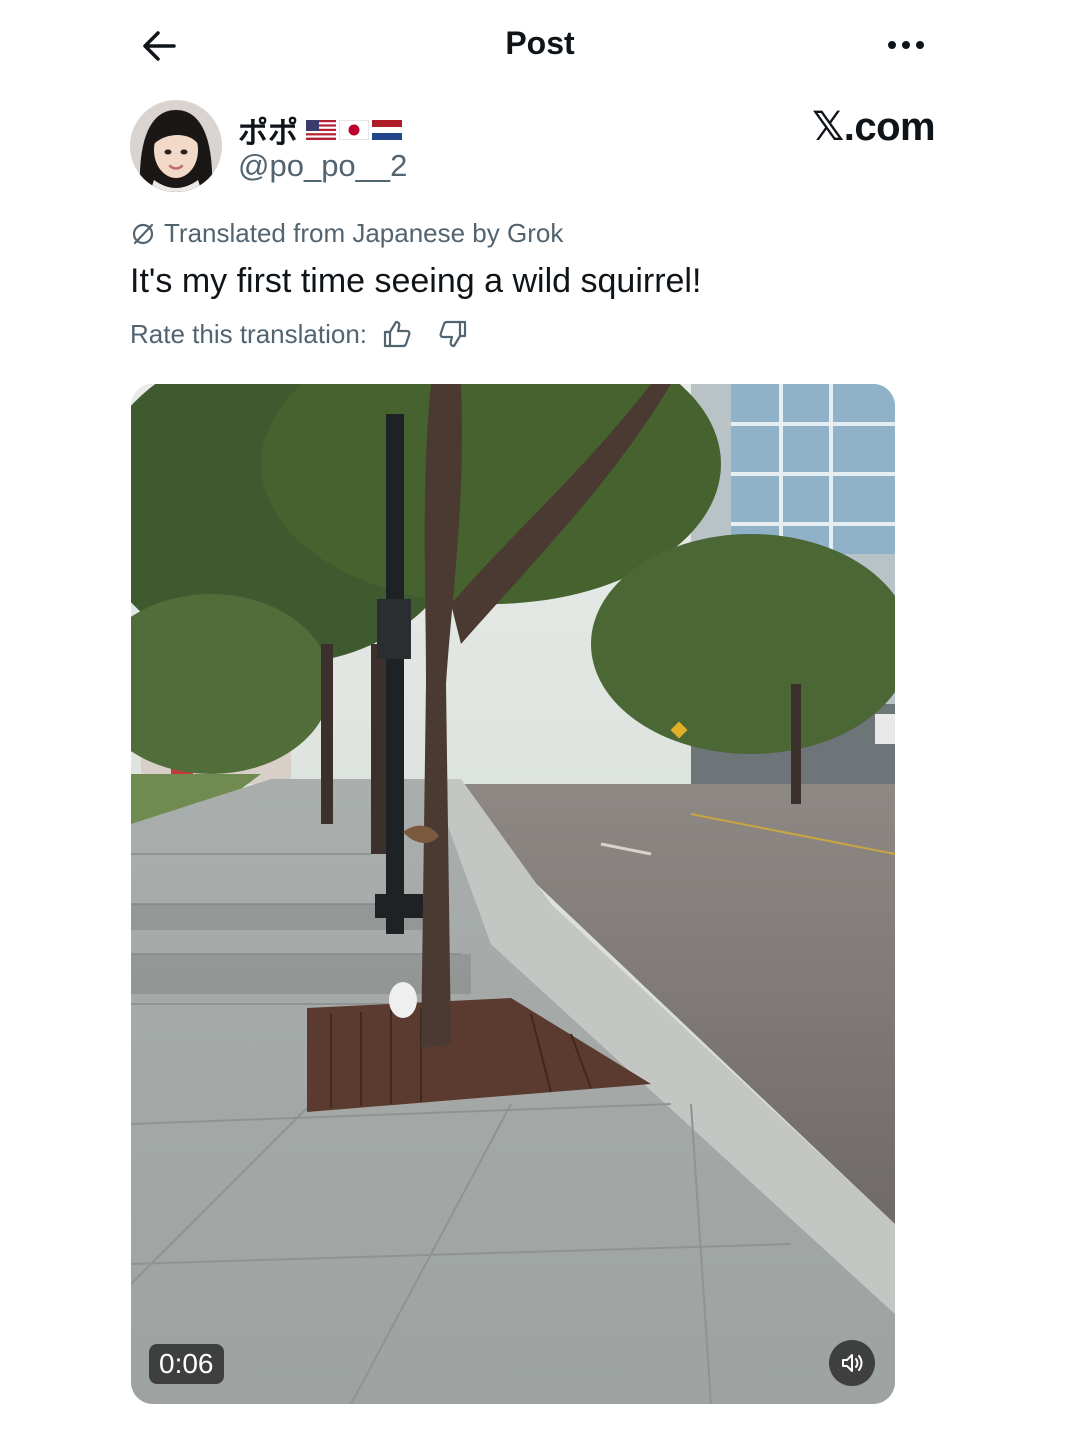 This screenshot has width=1080, height=1440. I want to click on more-horizontal-icon, so click(906, 45).